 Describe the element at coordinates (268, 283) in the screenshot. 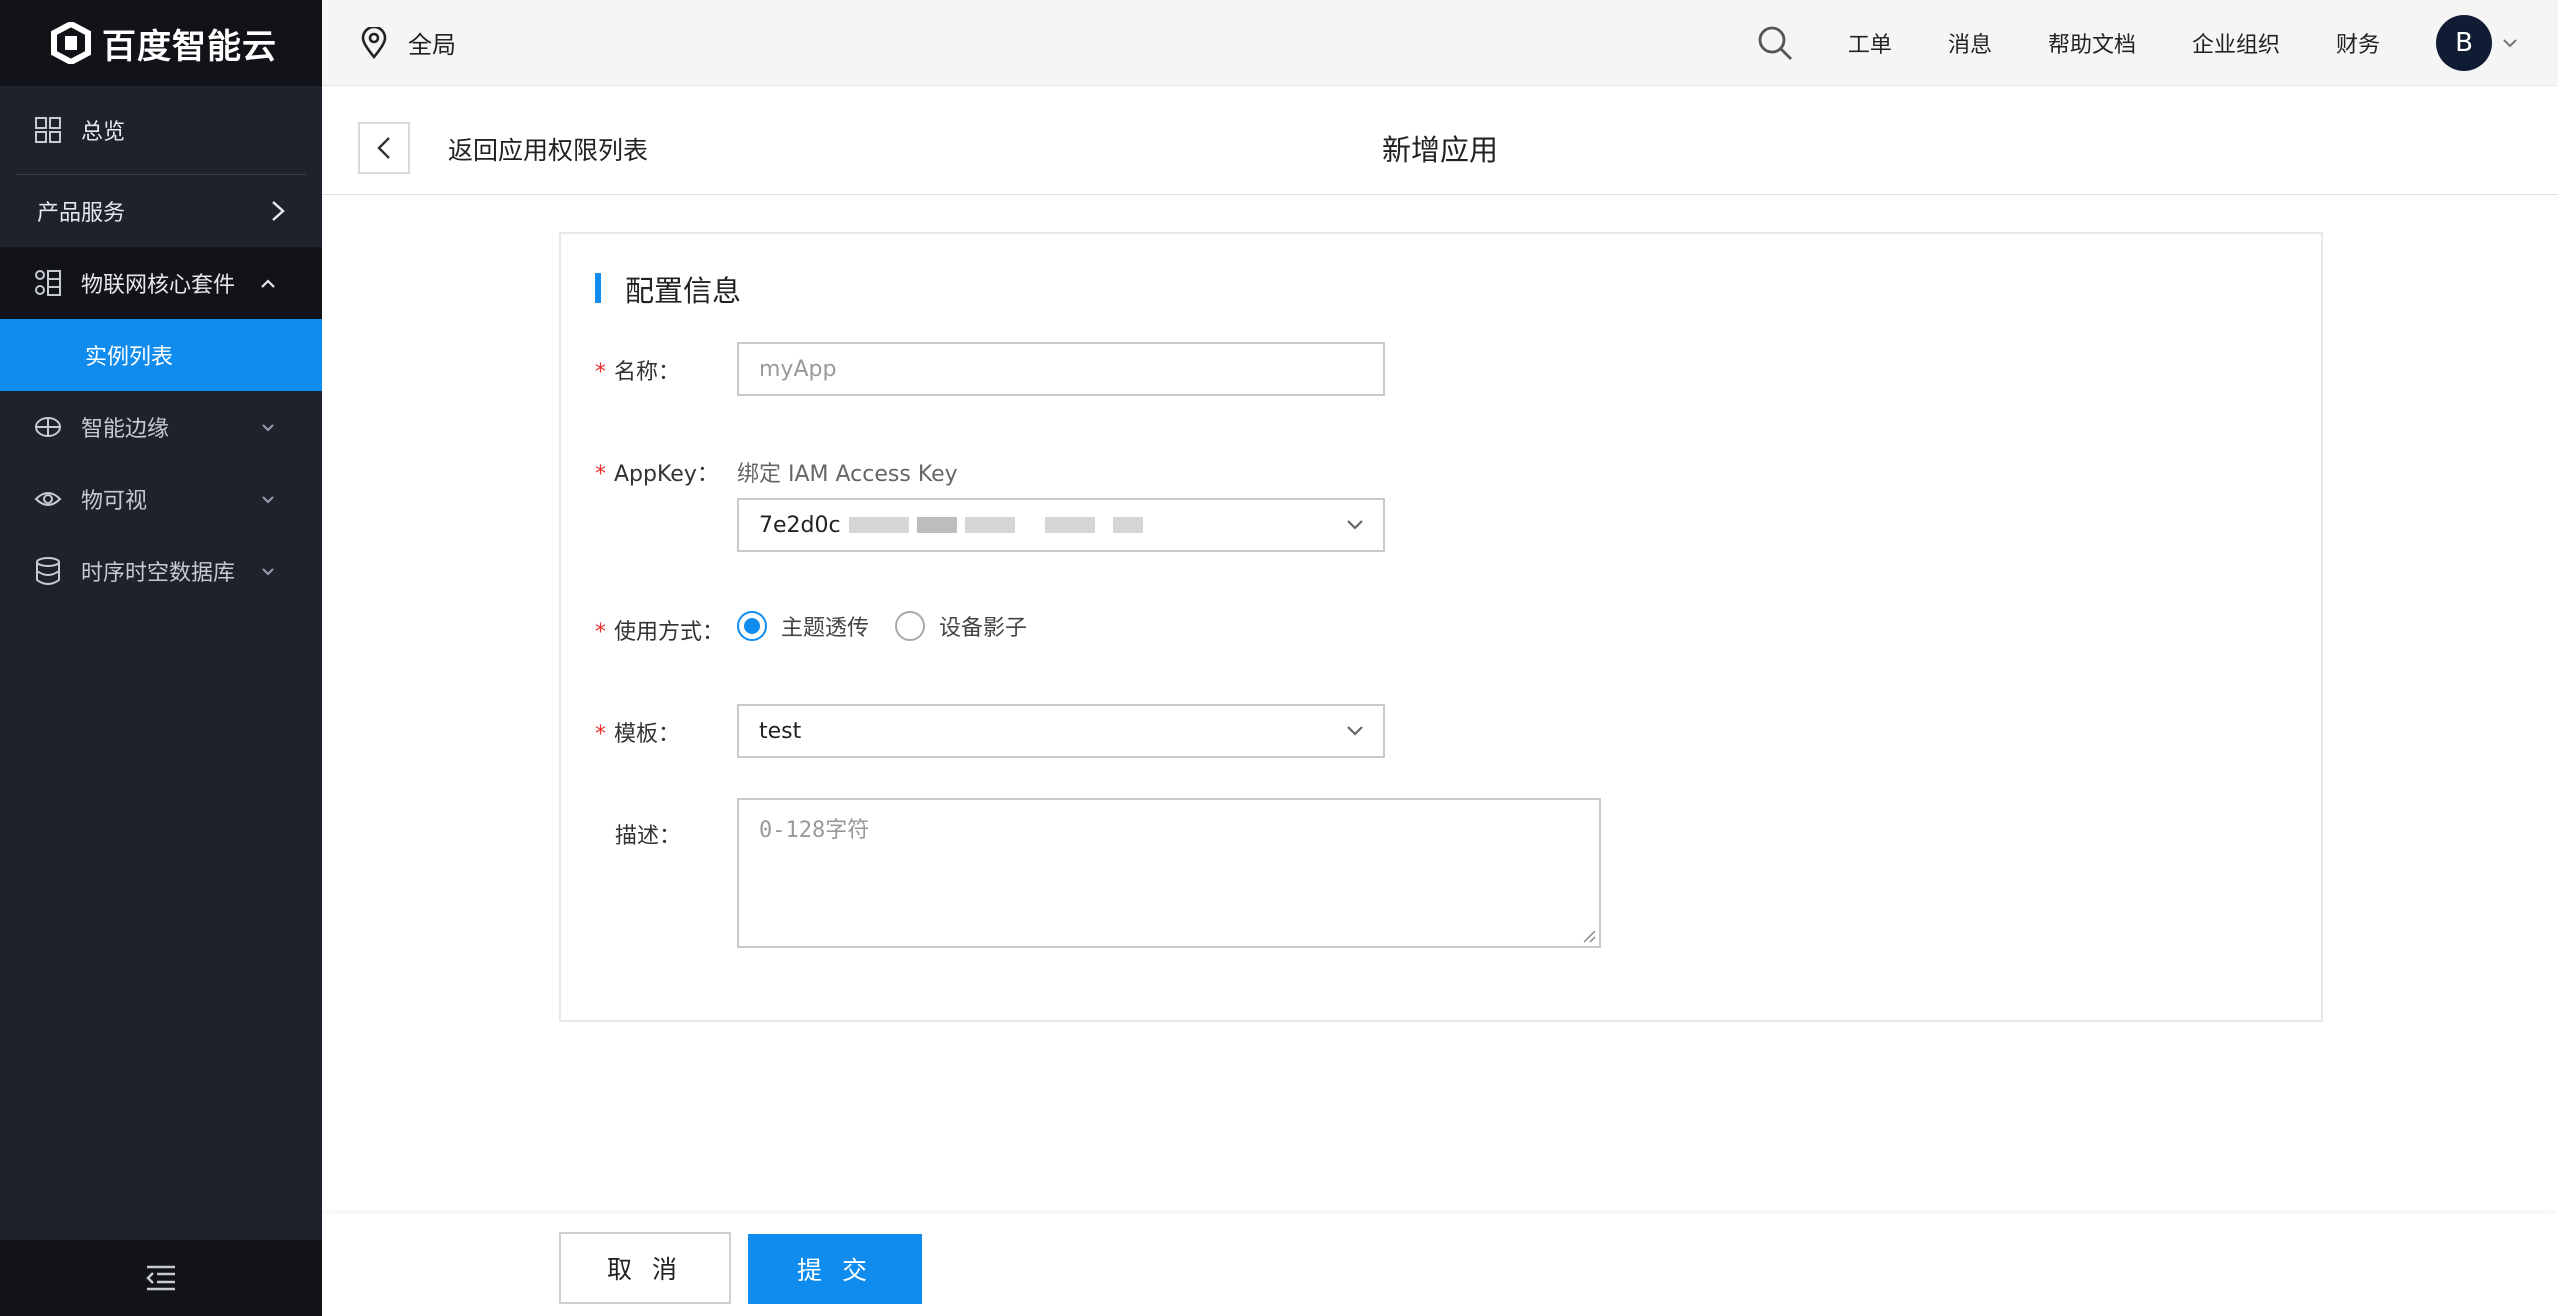

I see `chevron-up-icon` at that location.